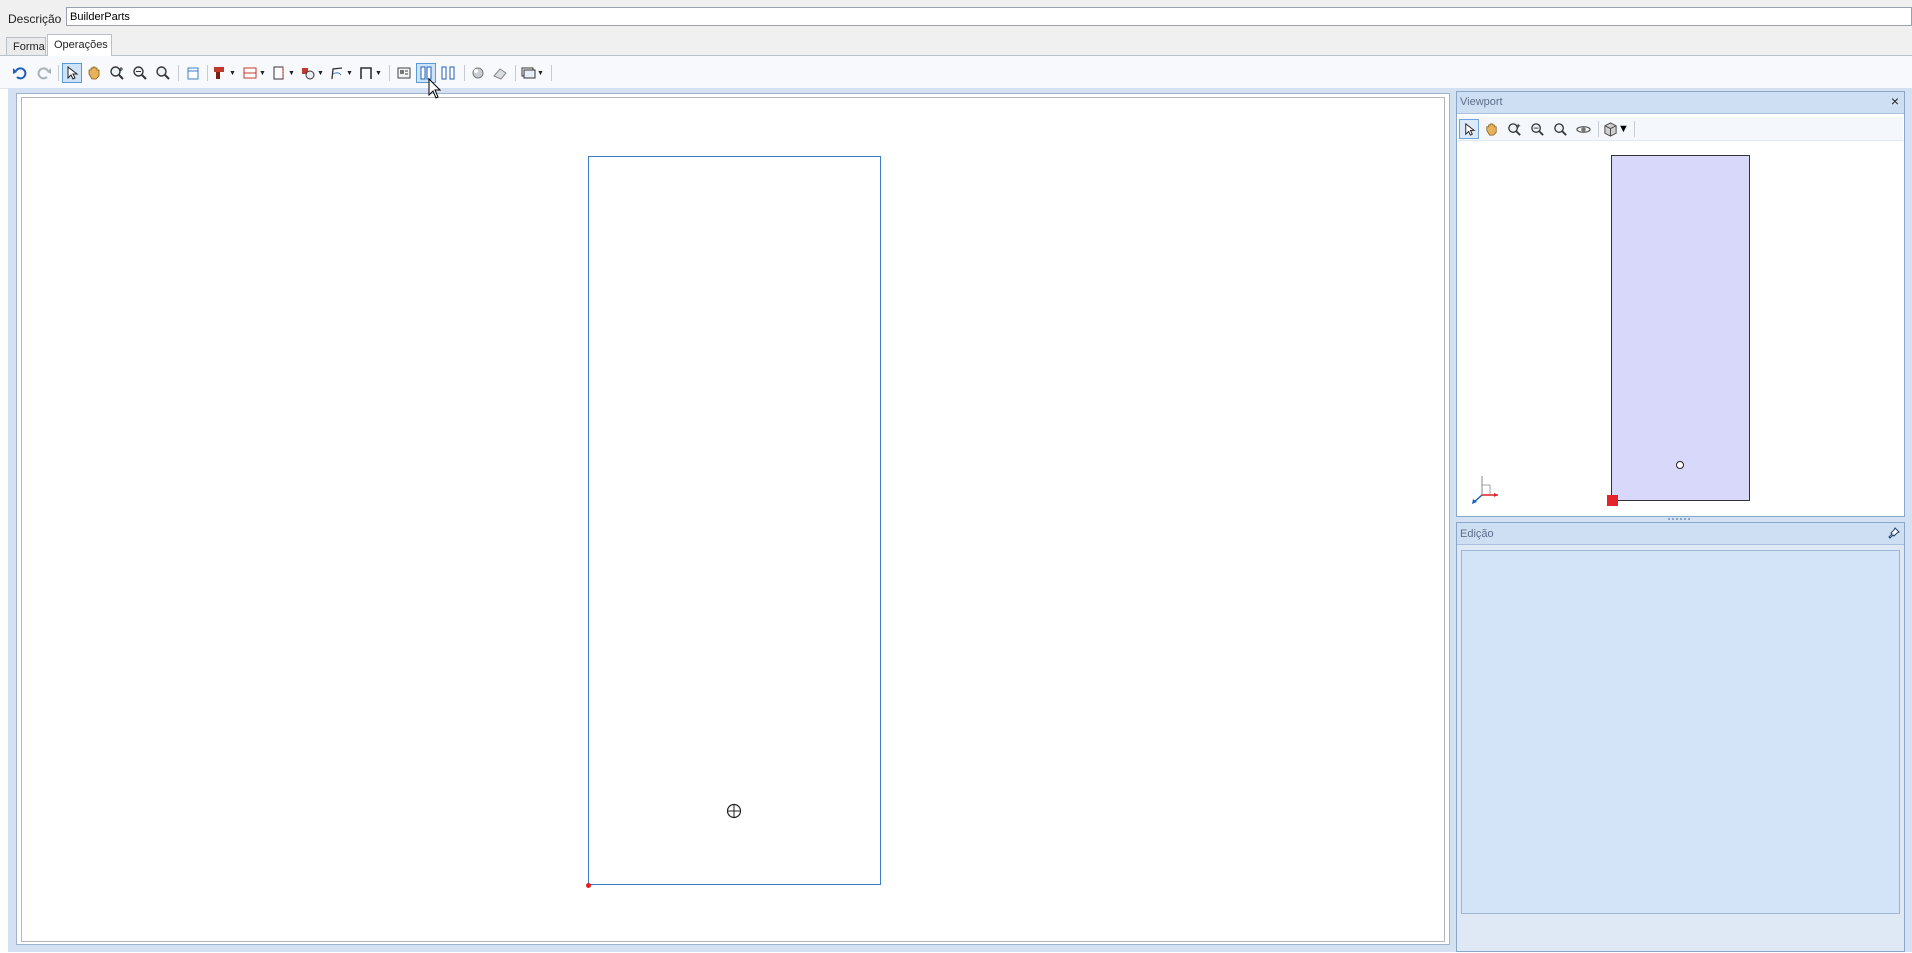  I want to click on view-cube-icon, so click(1610, 129).